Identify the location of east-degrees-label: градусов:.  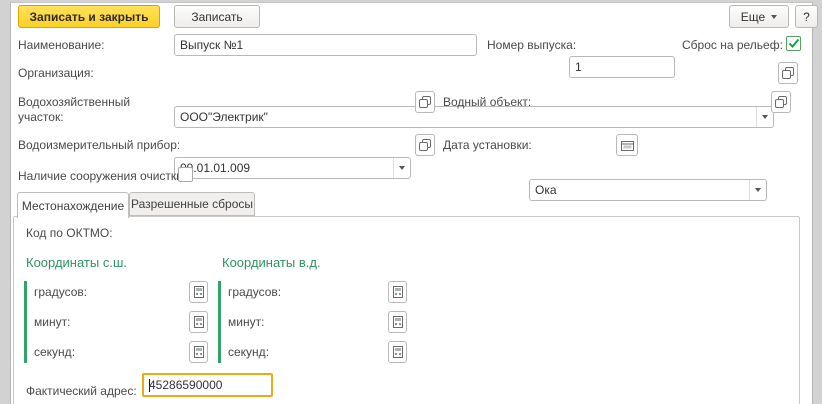
(255, 292).